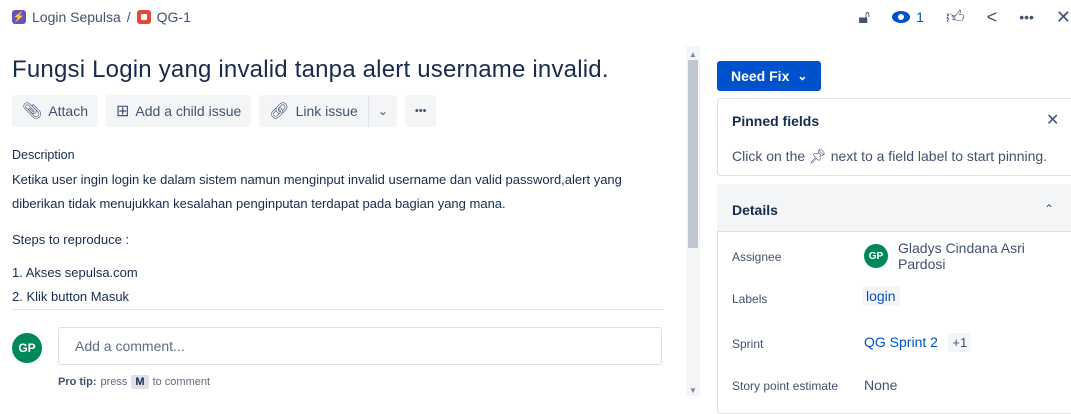  I want to click on thumbs-up-icon: 👍︎, so click(955, 17).